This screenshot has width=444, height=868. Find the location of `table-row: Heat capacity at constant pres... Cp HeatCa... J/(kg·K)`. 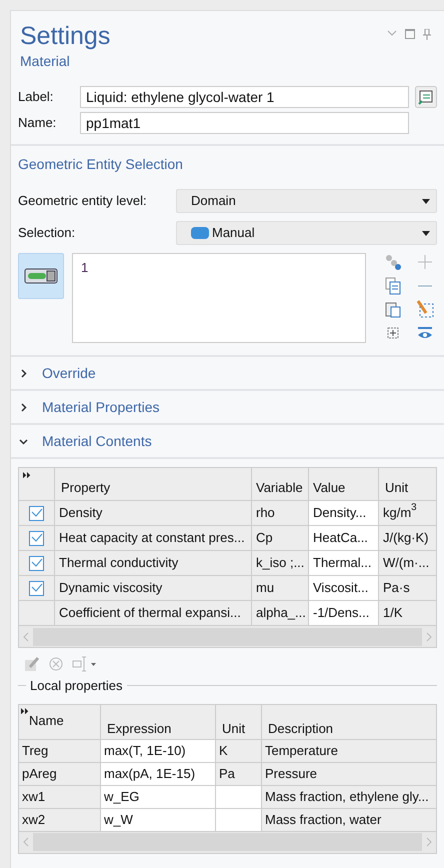

table-row: Heat capacity at constant pres... Cp HeatCa... J/(kg·K) is located at coordinates (227, 537).